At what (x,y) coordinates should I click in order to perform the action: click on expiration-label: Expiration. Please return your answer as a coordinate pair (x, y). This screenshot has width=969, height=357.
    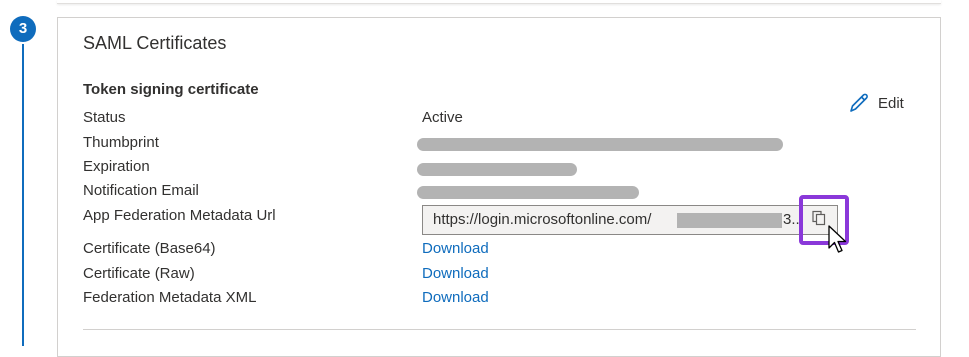
    Looking at the image, I should click on (116, 166).